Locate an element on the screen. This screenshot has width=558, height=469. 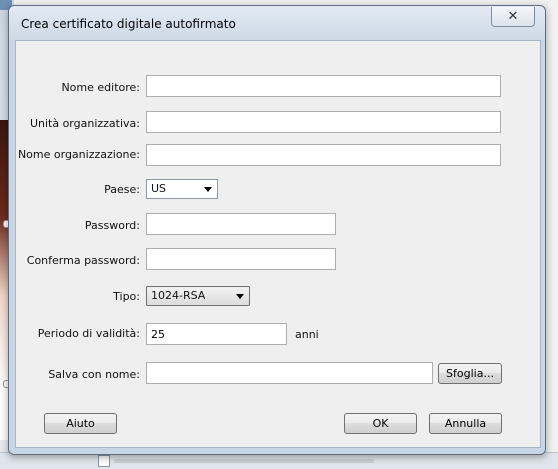
validity-label: Periodo di validità: is located at coordinates (88, 333).